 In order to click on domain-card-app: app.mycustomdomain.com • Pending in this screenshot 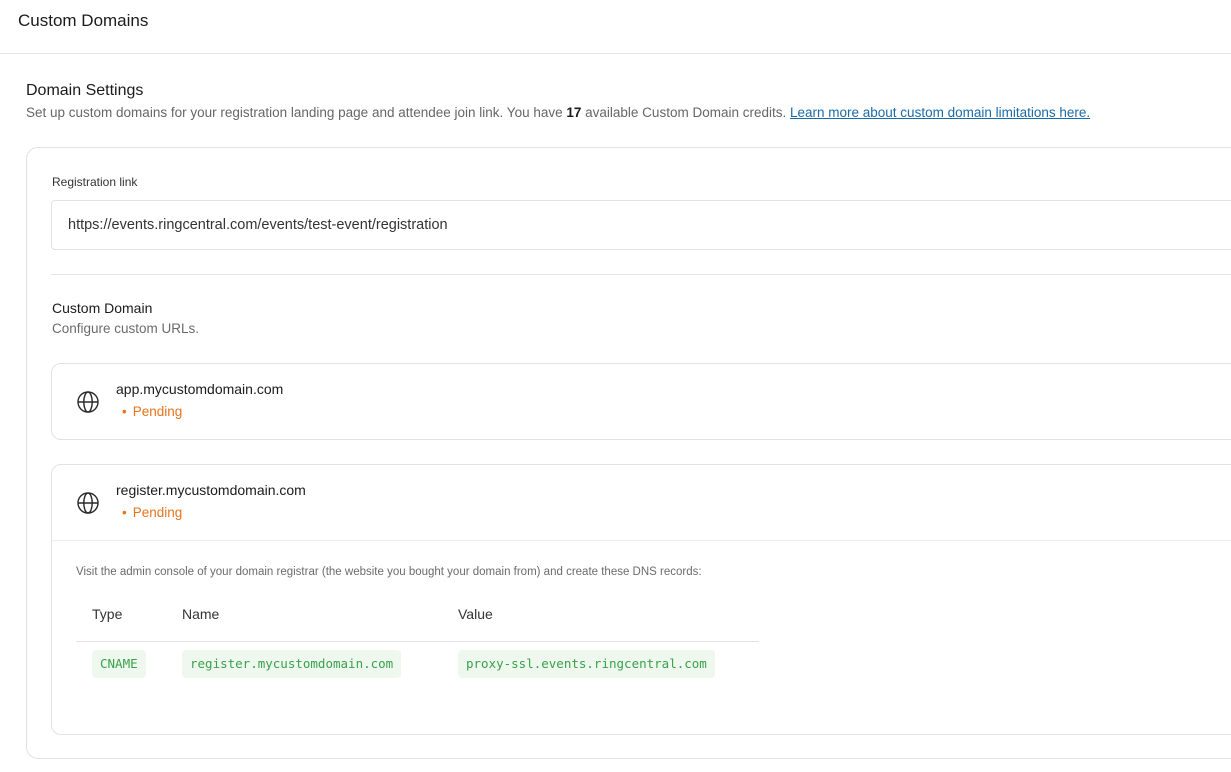, I will do `click(641, 401)`.